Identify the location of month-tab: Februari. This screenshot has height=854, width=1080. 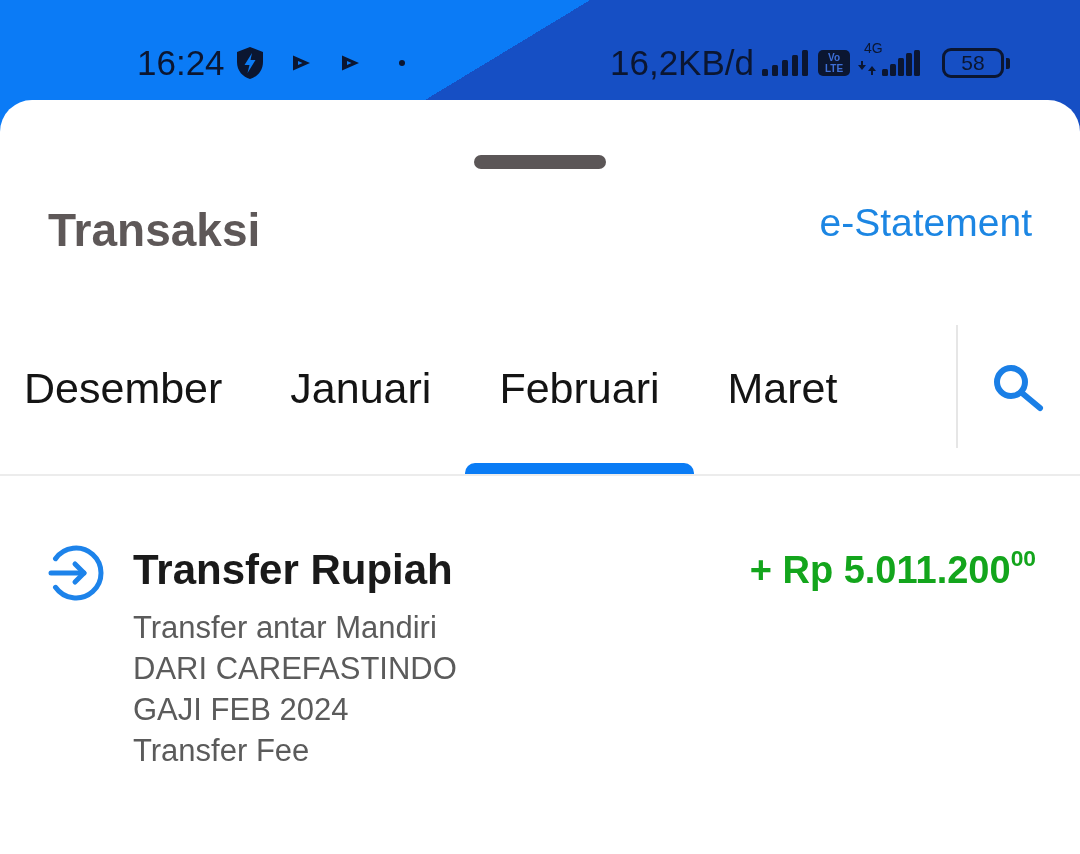
(579, 399).